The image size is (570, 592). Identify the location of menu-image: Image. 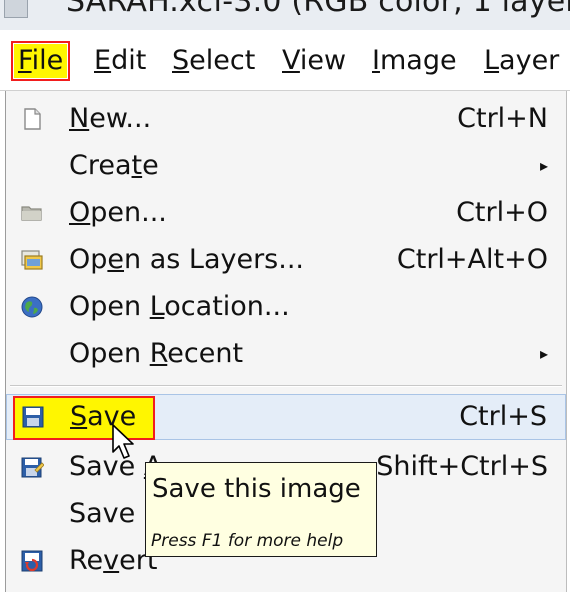
(414, 61).